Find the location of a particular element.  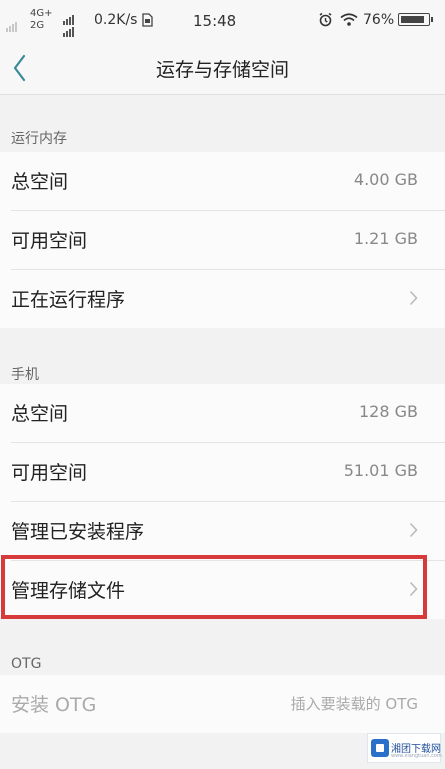

otg-group: 安装 OTG 插入要装载的 OTG is located at coordinates (222, 704).